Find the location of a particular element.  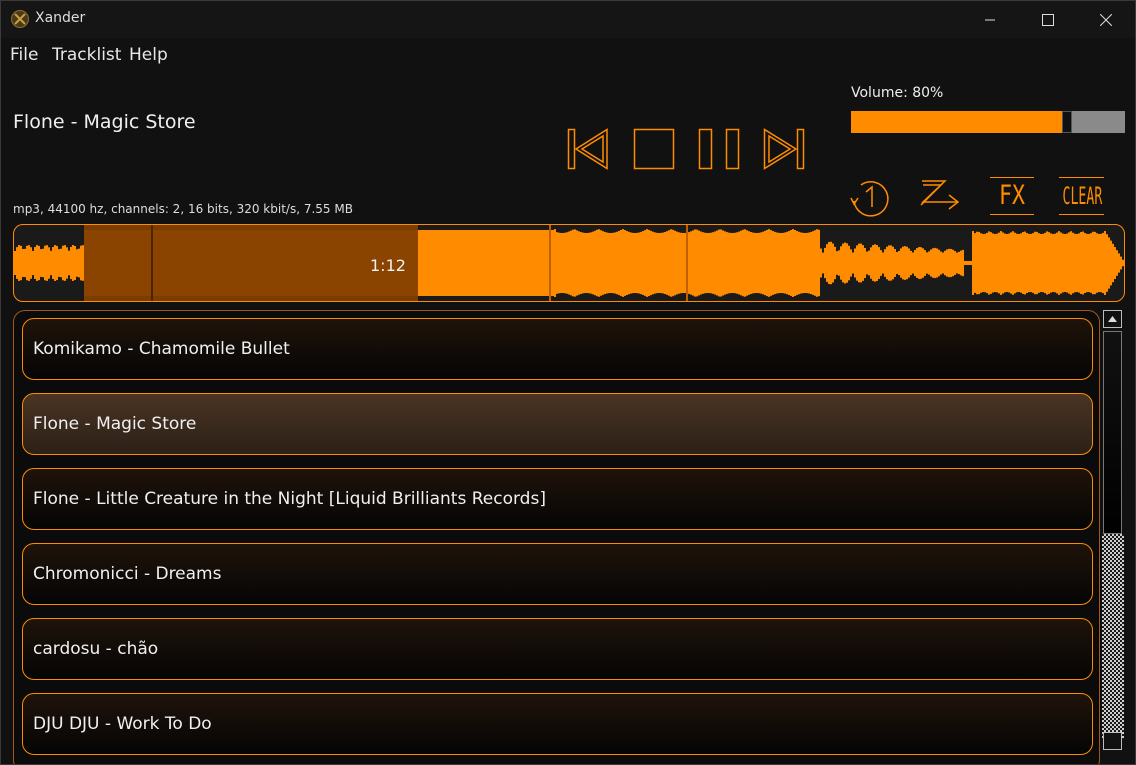

track-title: DJU DJU - Work To Do is located at coordinates (122, 724).